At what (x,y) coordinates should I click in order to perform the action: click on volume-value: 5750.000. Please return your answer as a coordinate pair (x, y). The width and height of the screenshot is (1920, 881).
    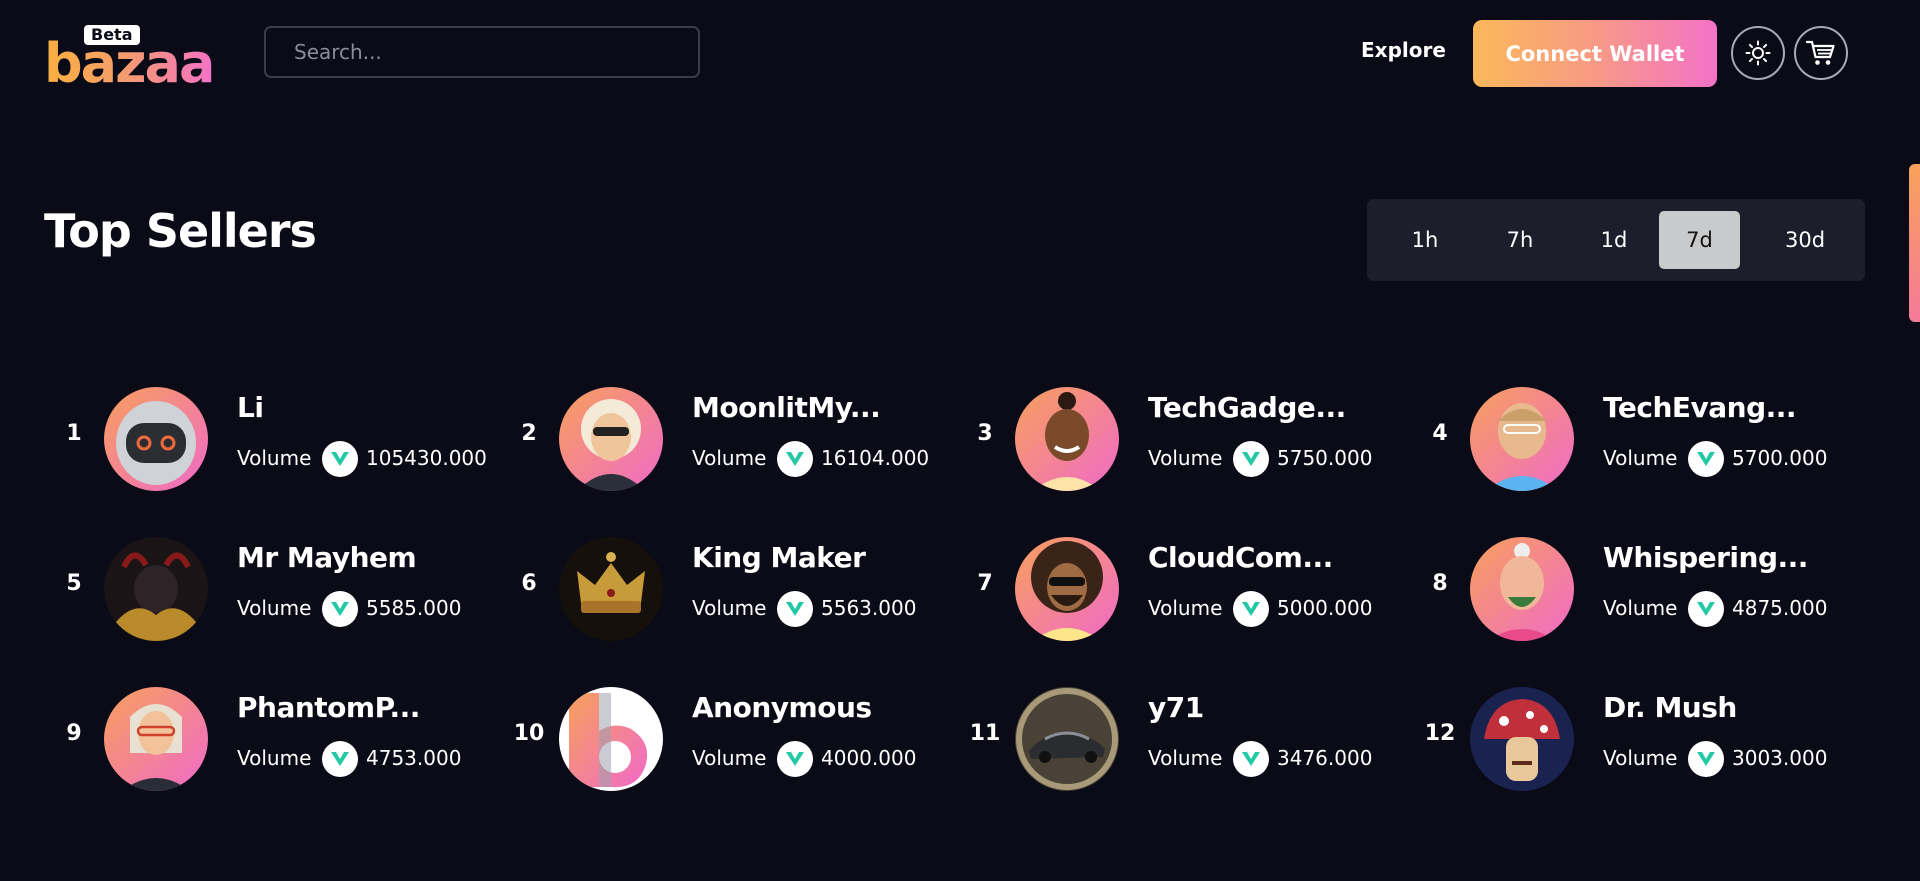
    Looking at the image, I should click on (1325, 458).